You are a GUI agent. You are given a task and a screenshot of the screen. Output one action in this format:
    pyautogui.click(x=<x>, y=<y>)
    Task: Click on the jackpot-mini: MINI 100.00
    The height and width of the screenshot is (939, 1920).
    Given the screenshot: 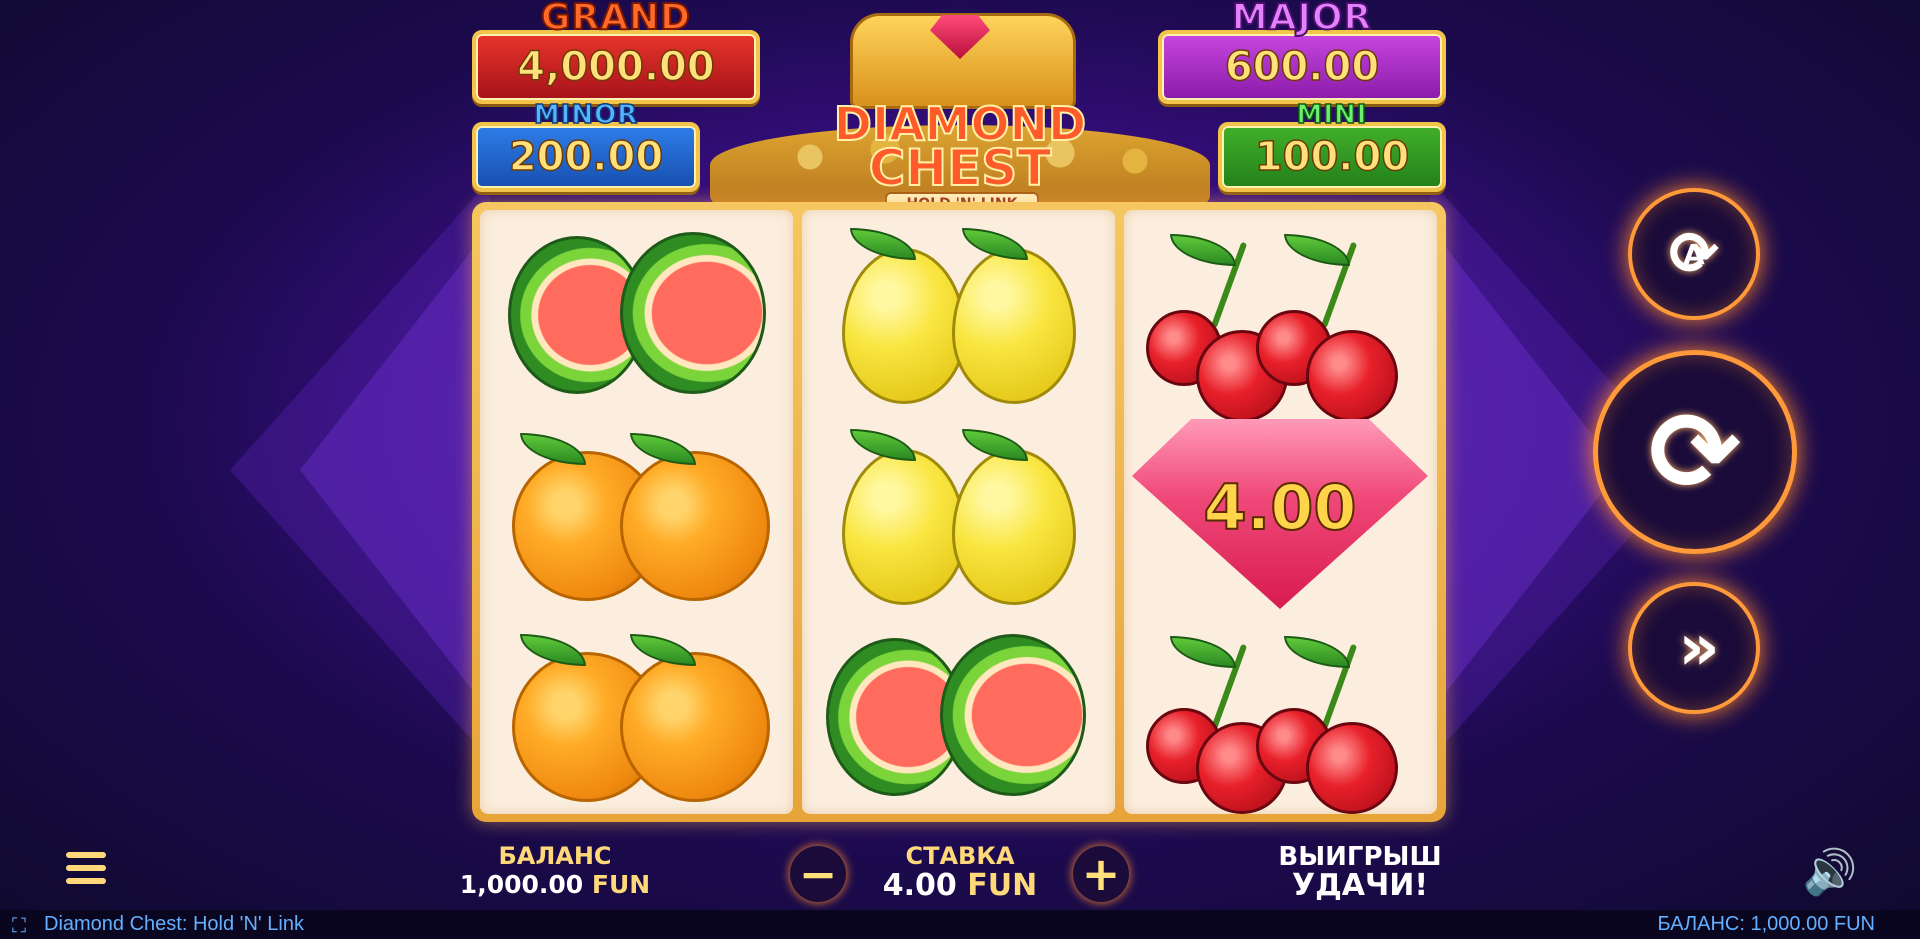 What is the action you would take?
    pyautogui.click(x=1332, y=146)
    